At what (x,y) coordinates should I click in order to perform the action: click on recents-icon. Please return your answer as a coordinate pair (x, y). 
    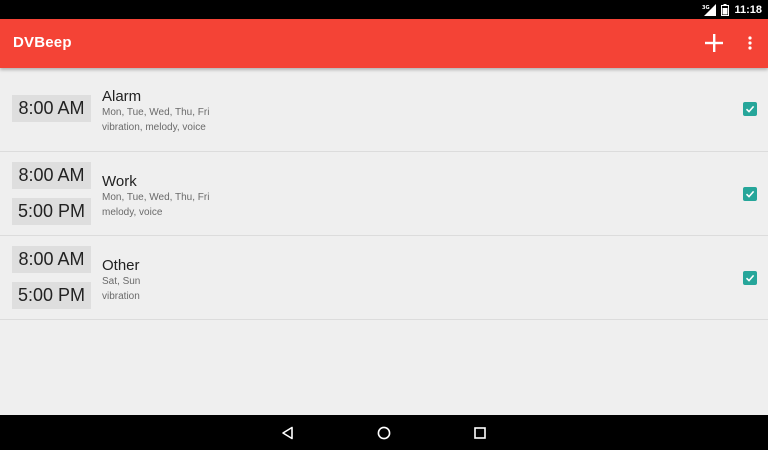
    Looking at the image, I should click on (480, 433).